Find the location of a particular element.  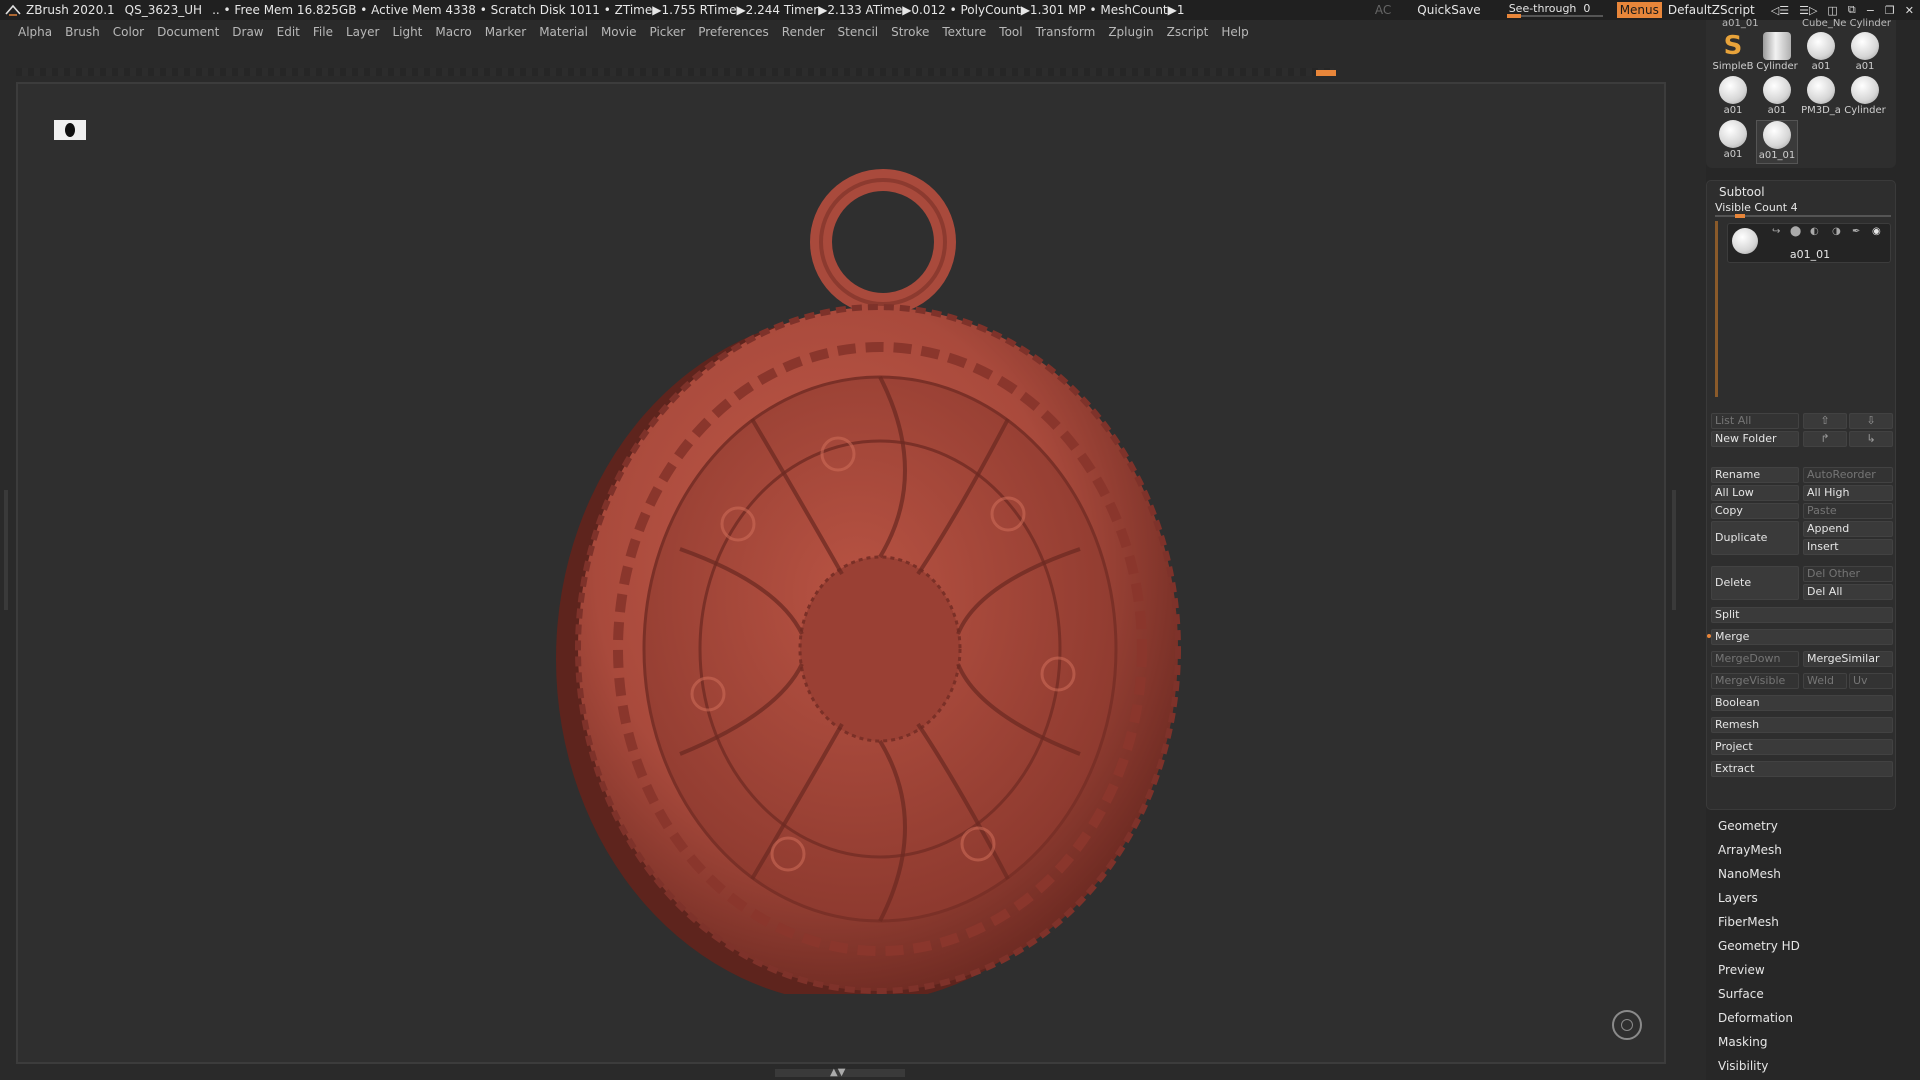

see-through-knob is located at coordinates (1513, 16).